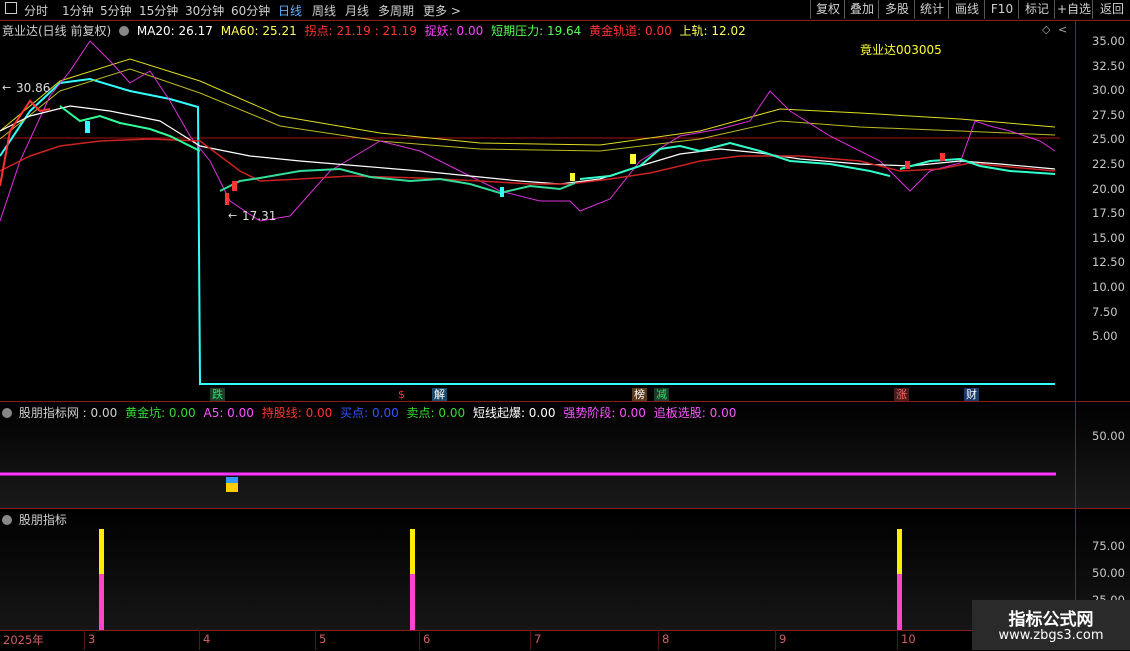 Image resolution: width=1130 pixels, height=651 pixels. Describe the element at coordinates (1108, 41) in the screenshot. I see `main-ytick: 35.00` at that location.